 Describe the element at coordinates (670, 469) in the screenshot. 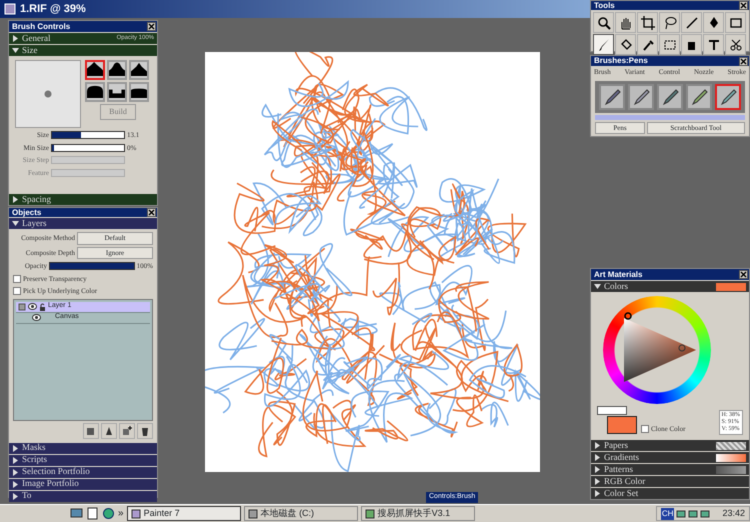

I see `section-header: Patterns` at that location.